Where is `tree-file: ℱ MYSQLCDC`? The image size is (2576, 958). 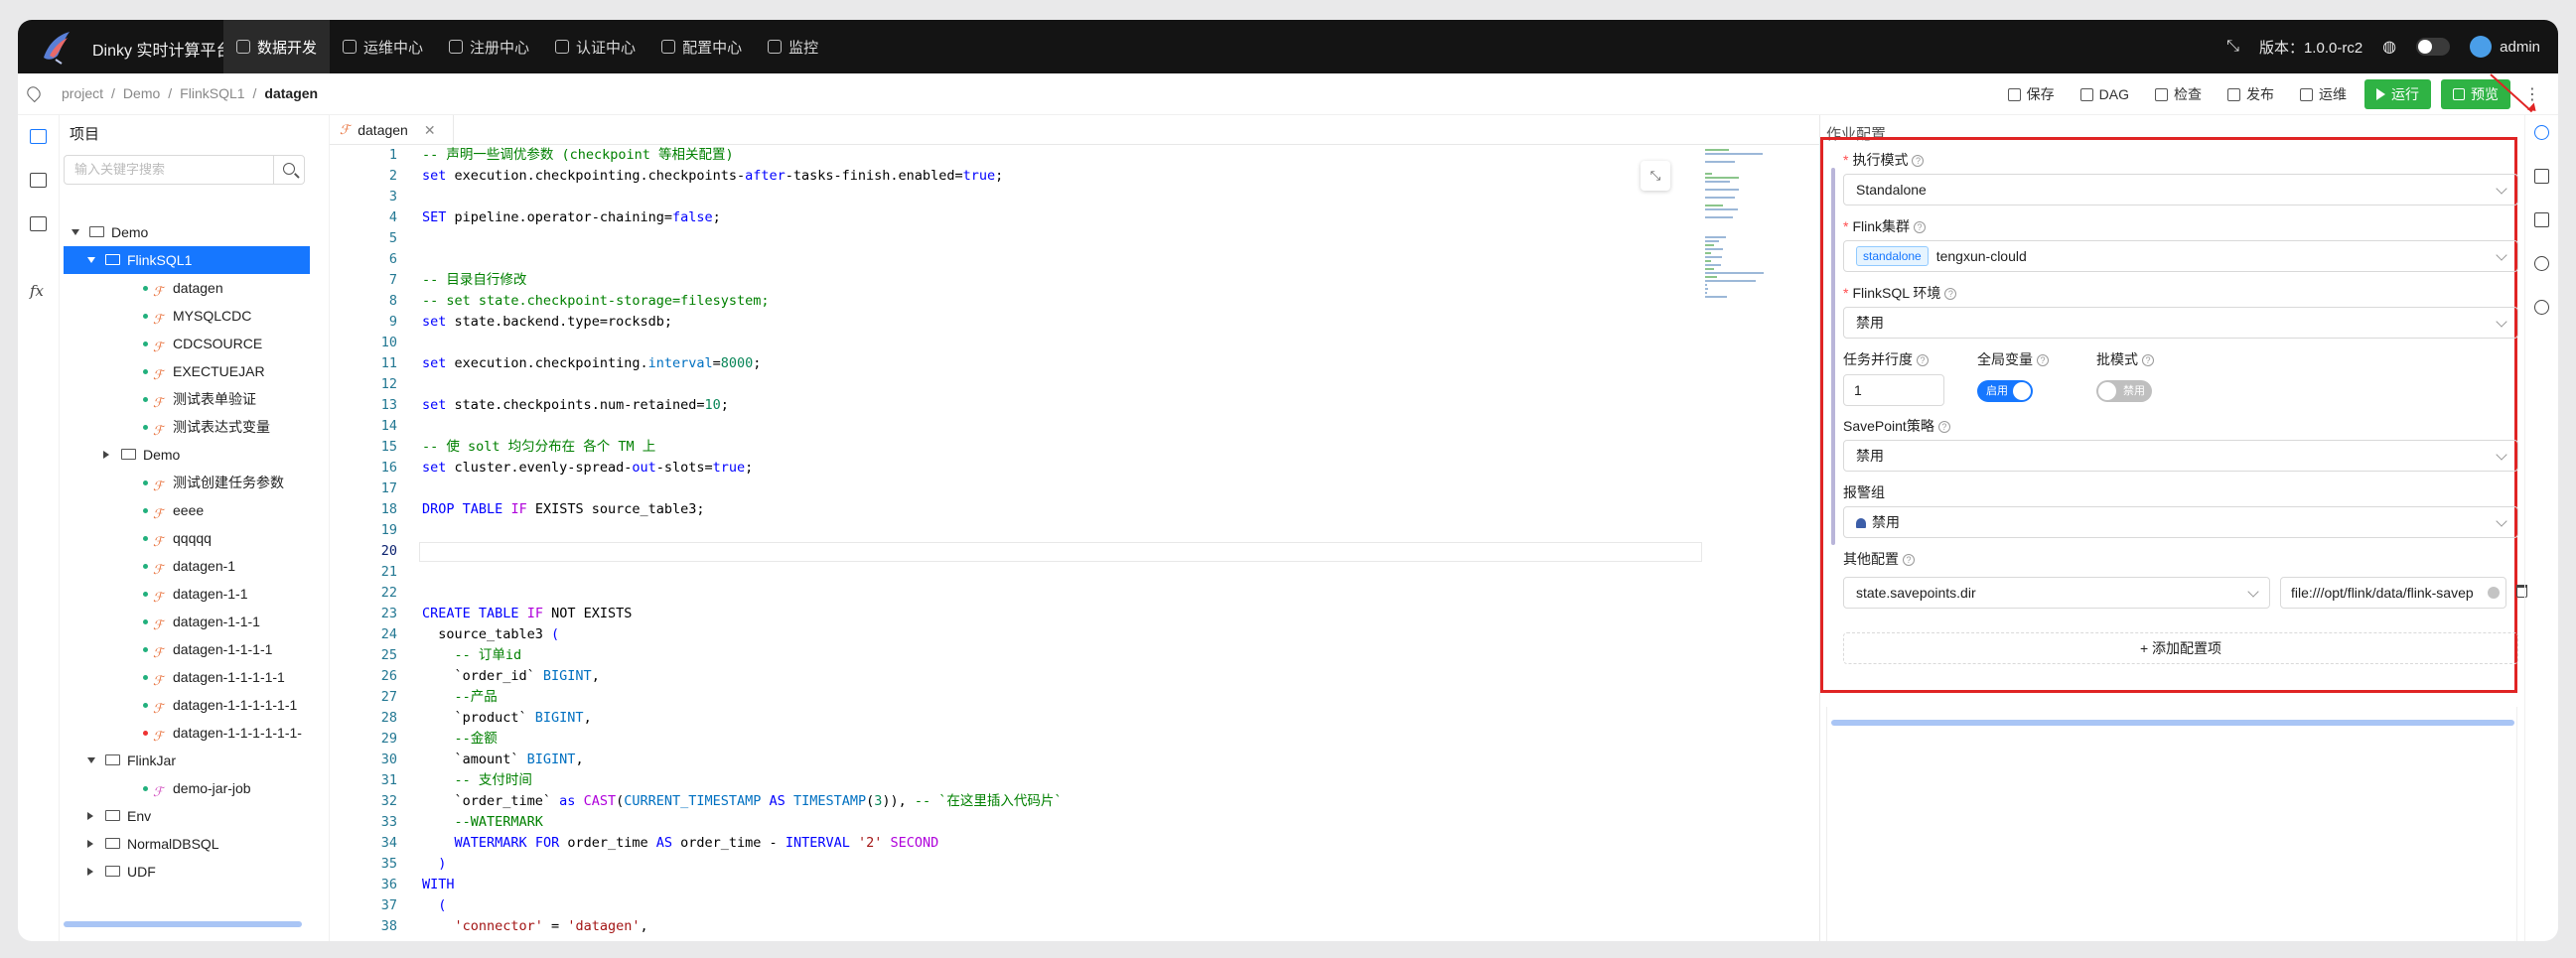 tree-file: ℱ MYSQLCDC is located at coordinates (187, 316).